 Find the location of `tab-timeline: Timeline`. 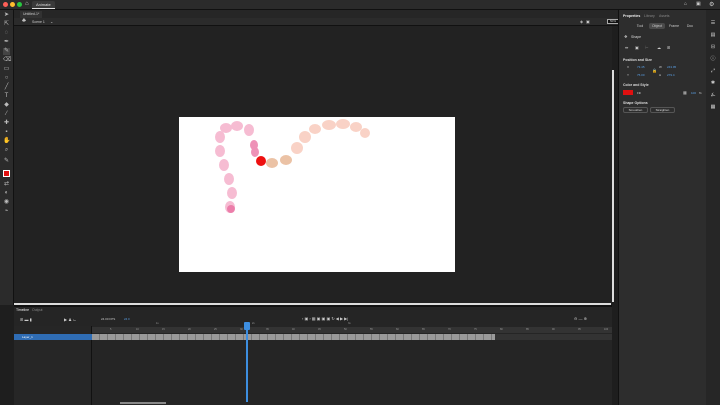

tab-timeline: Timeline is located at coordinates (22, 310).